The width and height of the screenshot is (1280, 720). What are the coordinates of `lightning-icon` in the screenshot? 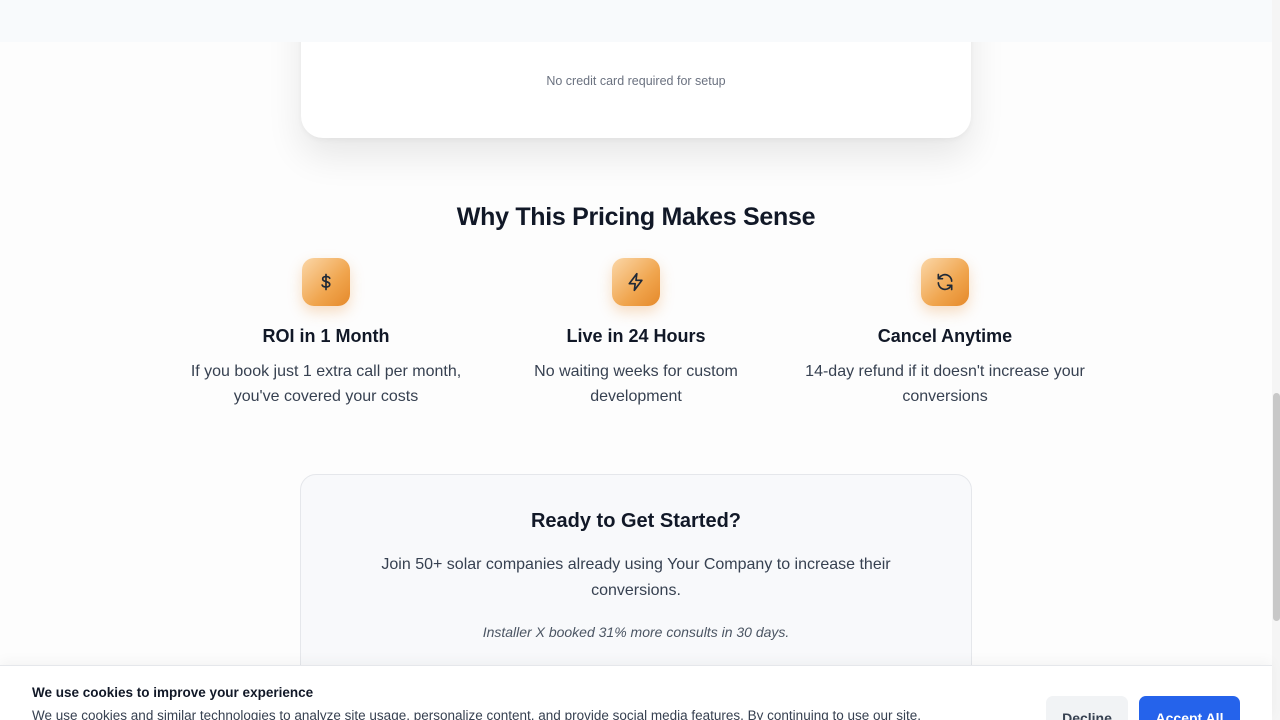 It's located at (636, 282).